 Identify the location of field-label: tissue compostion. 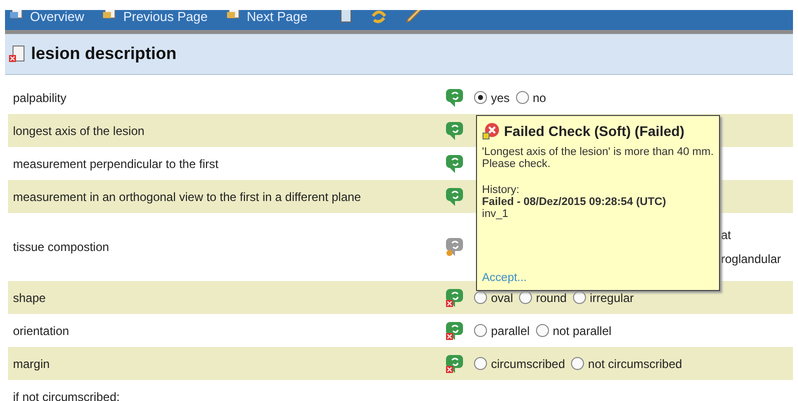
(61, 247).